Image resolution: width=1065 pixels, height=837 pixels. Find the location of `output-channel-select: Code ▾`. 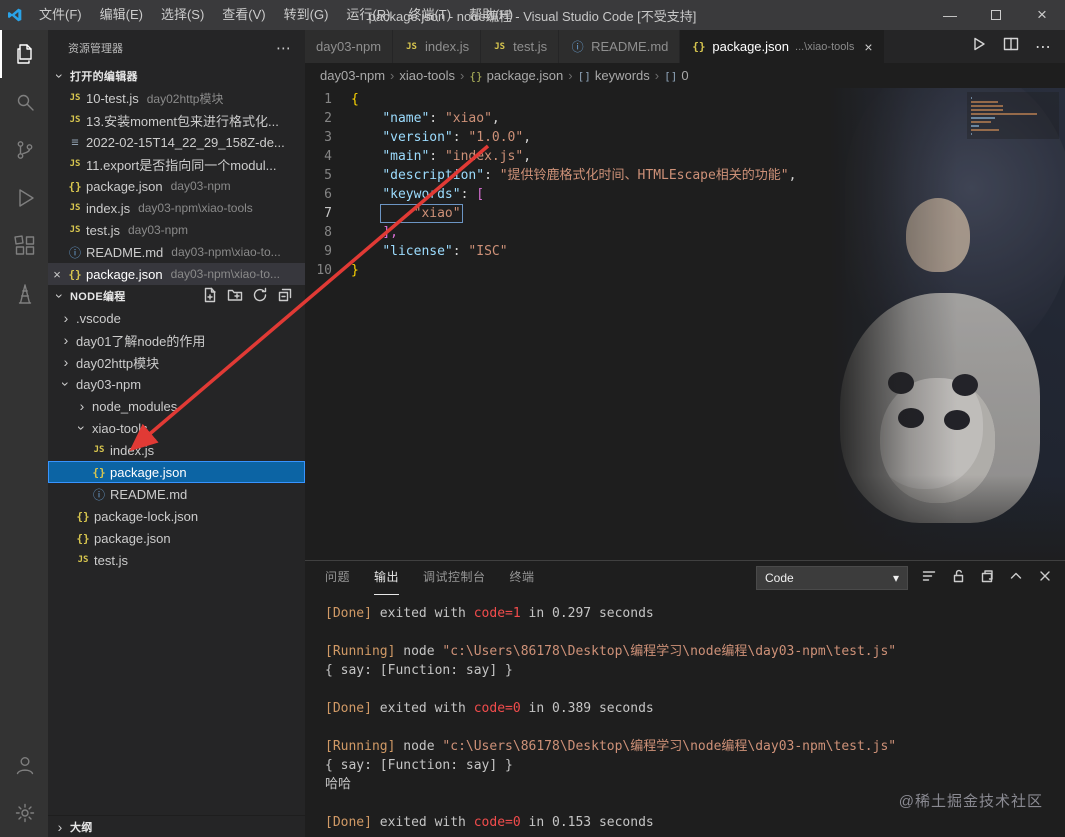

output-channel-select: Code ▾ is located at coordinates (832, 578).